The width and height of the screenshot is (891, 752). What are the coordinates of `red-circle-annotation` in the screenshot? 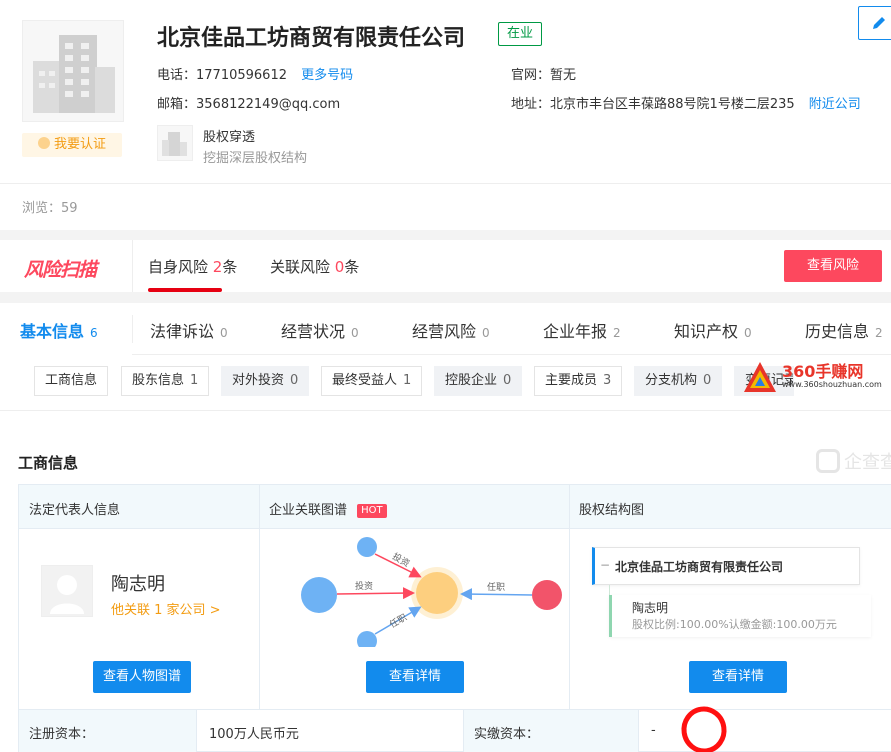 It's located at (704, 729).